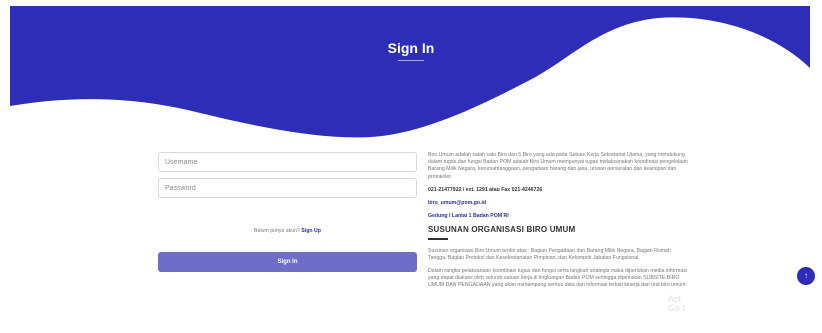 Image resolution: width=822 pixels, height=333 pixels. Describe the element at coordinates (411, 60) in the screenshot. I see `title-underline` at that location.